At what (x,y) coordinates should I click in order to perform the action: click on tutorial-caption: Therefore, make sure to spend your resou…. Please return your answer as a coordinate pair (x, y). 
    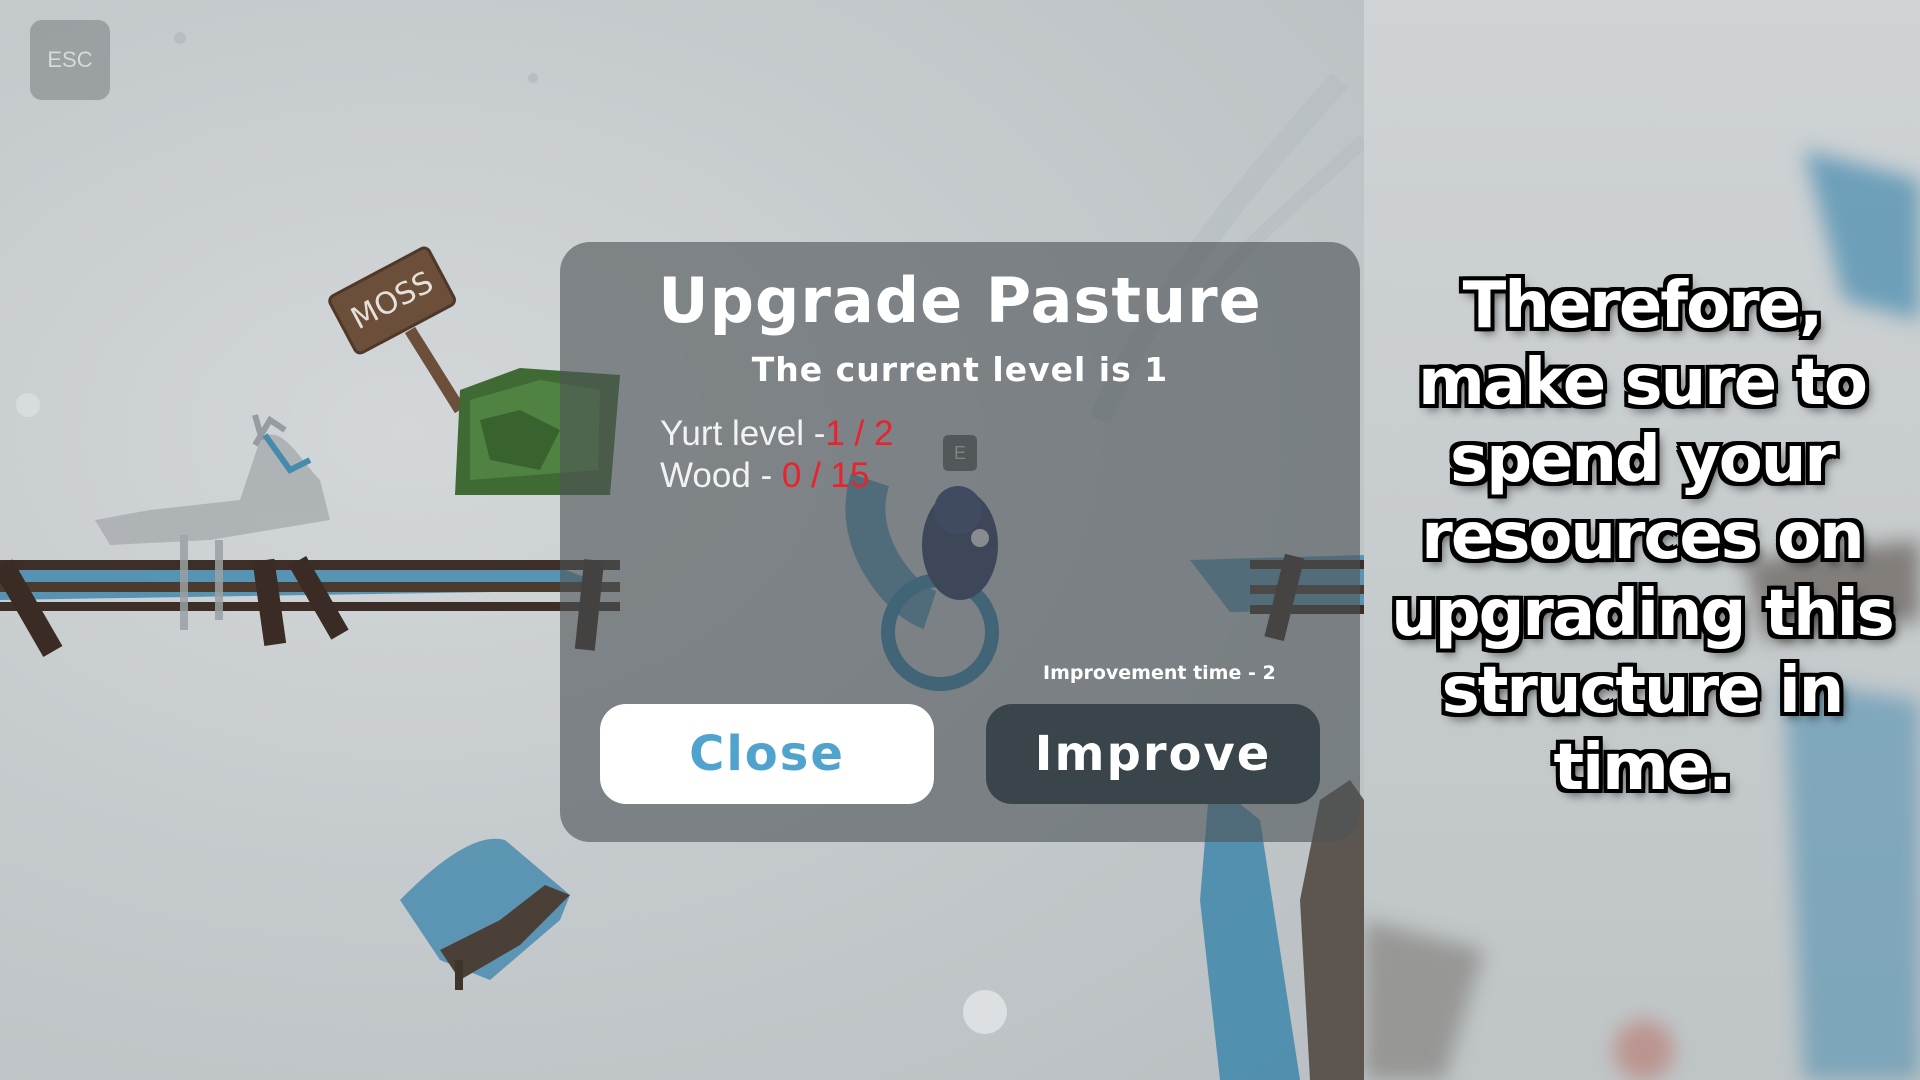
    Looking at the image, I should click on (1643, 537).